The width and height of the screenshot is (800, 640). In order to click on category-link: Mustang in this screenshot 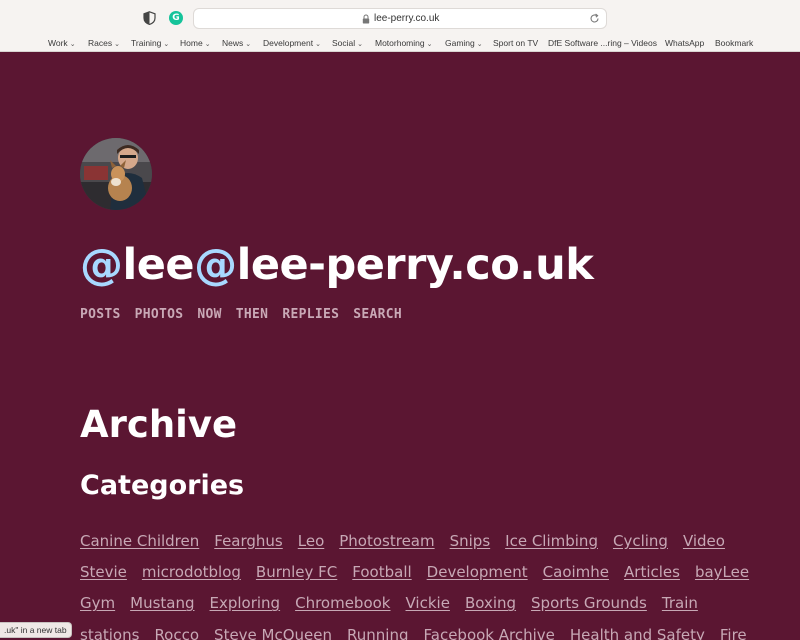, I will do `click(162, 603)`.